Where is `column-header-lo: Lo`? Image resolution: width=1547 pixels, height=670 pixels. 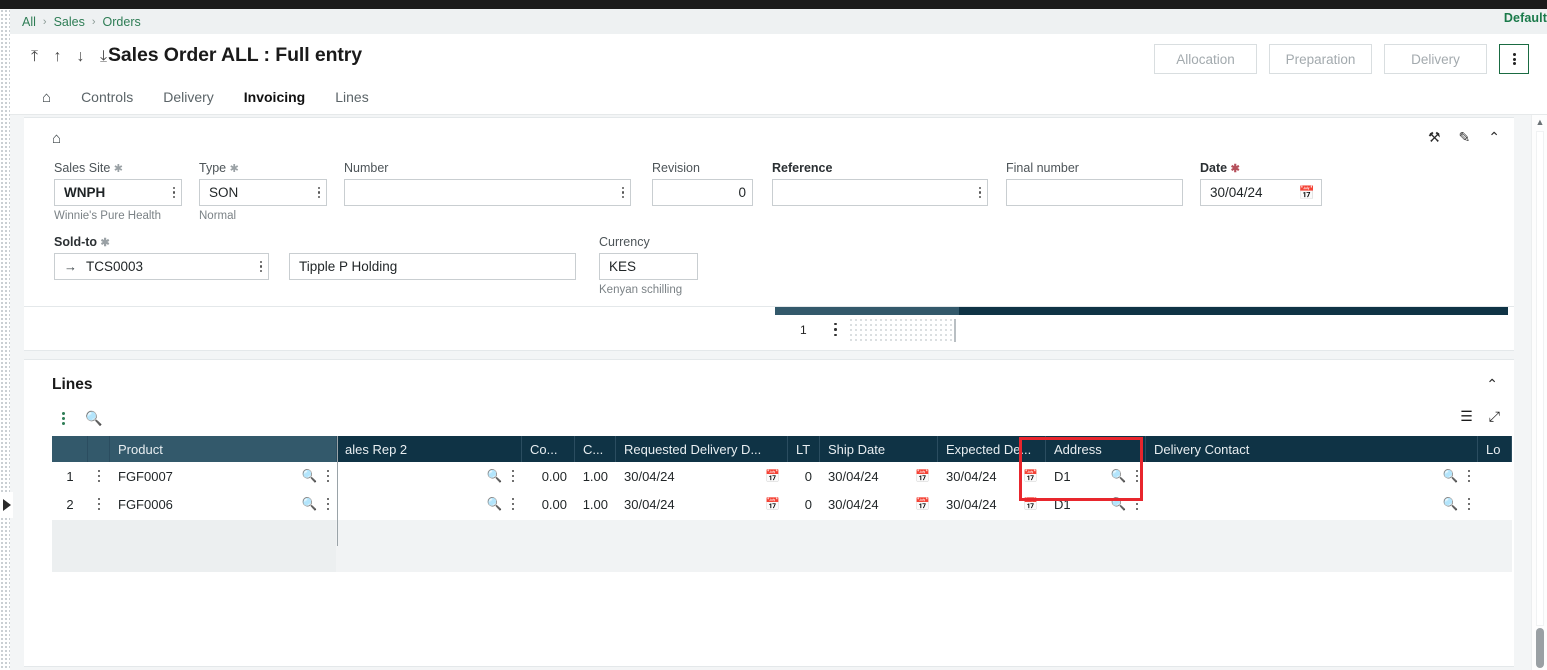
column-header-lo: Lo is located at coordinates (1495, 449).